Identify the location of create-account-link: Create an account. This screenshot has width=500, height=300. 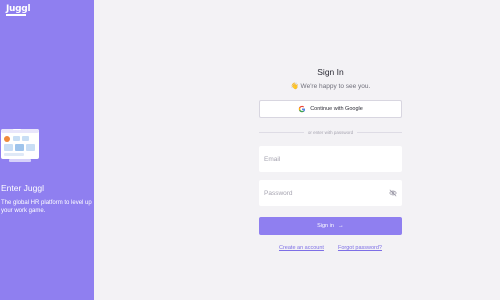
(301, 248).